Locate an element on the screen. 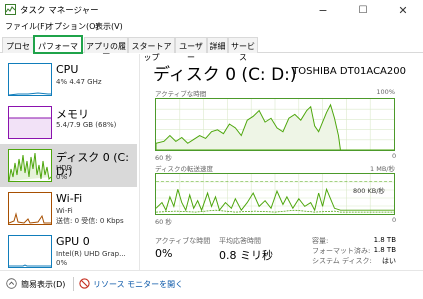  open-resource-monitor-link: リソース モニターを開く is located at coordinates (138, 284).